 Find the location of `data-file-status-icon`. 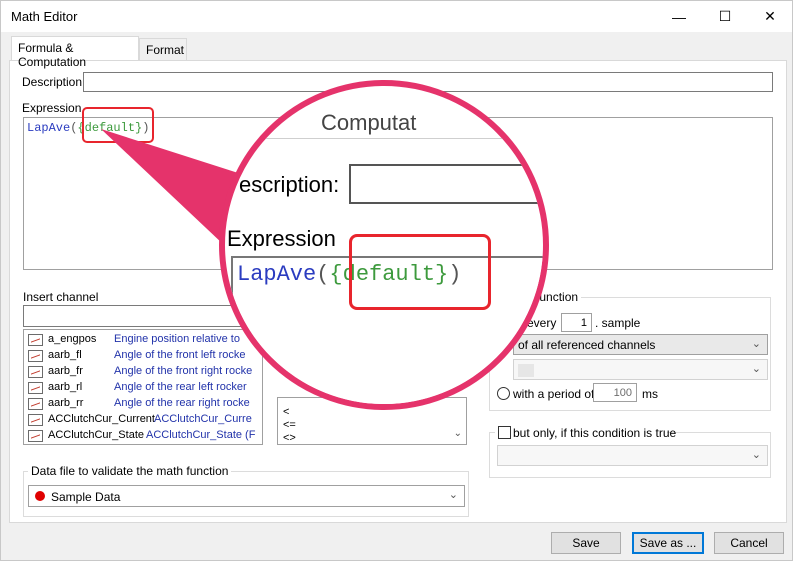

data-file-status-icon is located at coordinates (40, 496).